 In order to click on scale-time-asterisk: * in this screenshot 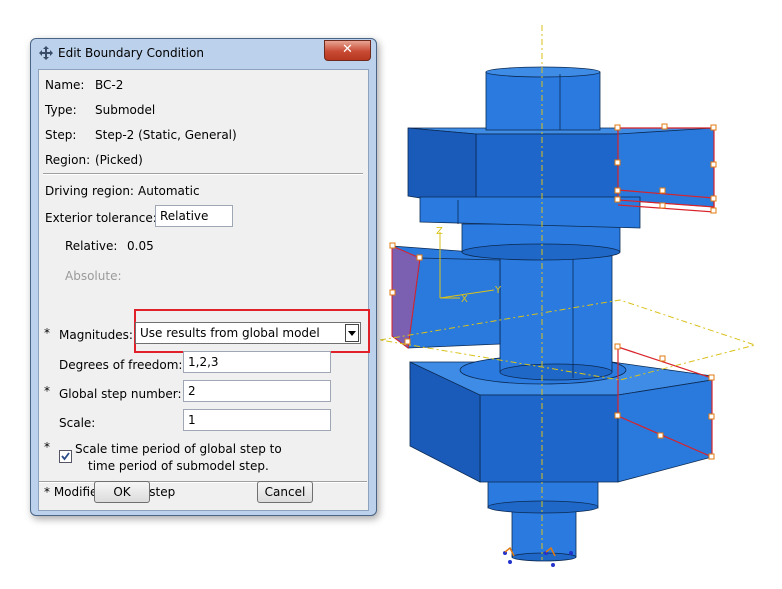, I will do `click(47, 447)`.